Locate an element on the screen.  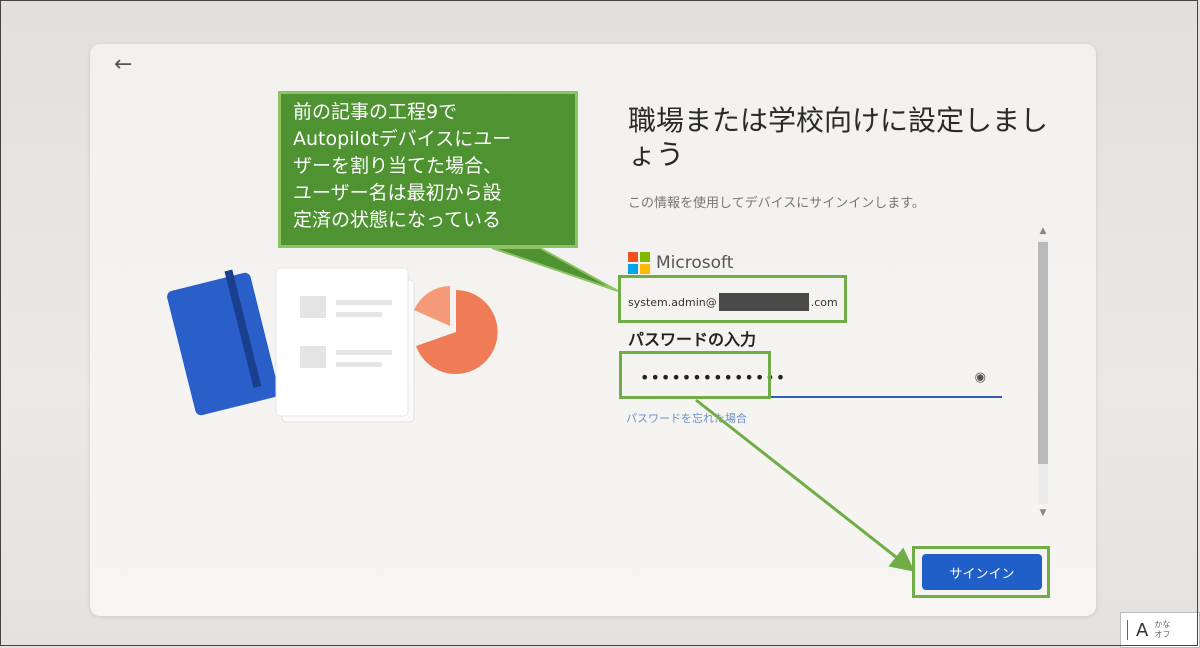
back-arrow-icon: ← is located at coordinates (123, 64).